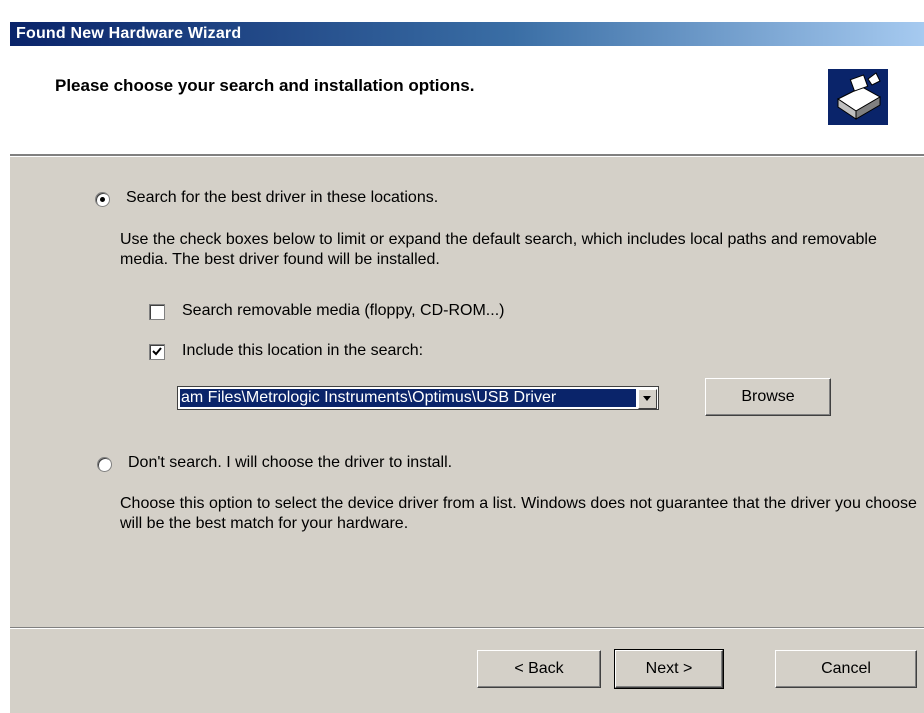 This screenshot has height=713, width=924. What do you see at coordinates (157, 312) in the screenshot?
I see `removable-media-checkbox` at bounding box center [157, 312].